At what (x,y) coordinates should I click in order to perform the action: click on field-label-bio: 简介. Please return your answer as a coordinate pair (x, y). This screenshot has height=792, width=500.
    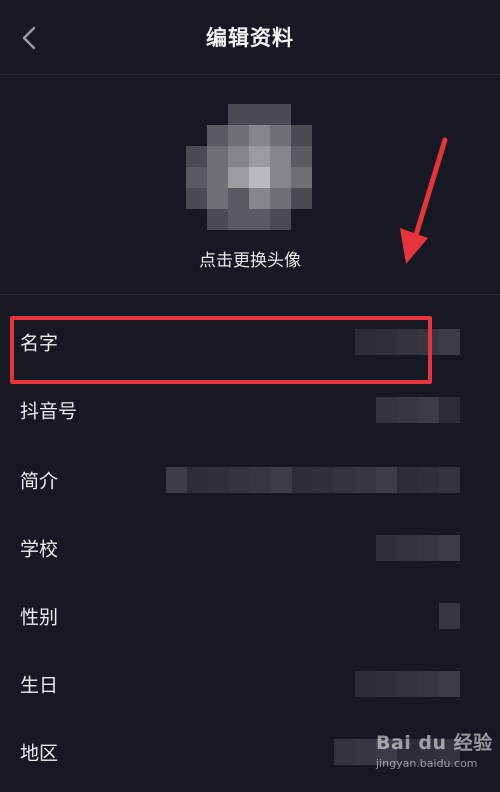
    Looking at the image, I should click on (39, 481).